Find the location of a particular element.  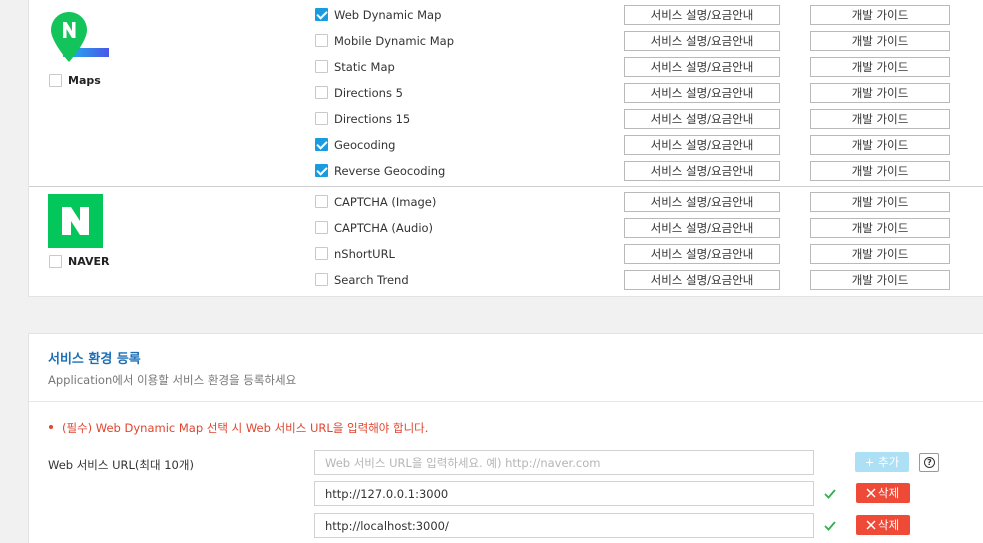

api-name: Directions 15 is located at coordinates (372, 119).